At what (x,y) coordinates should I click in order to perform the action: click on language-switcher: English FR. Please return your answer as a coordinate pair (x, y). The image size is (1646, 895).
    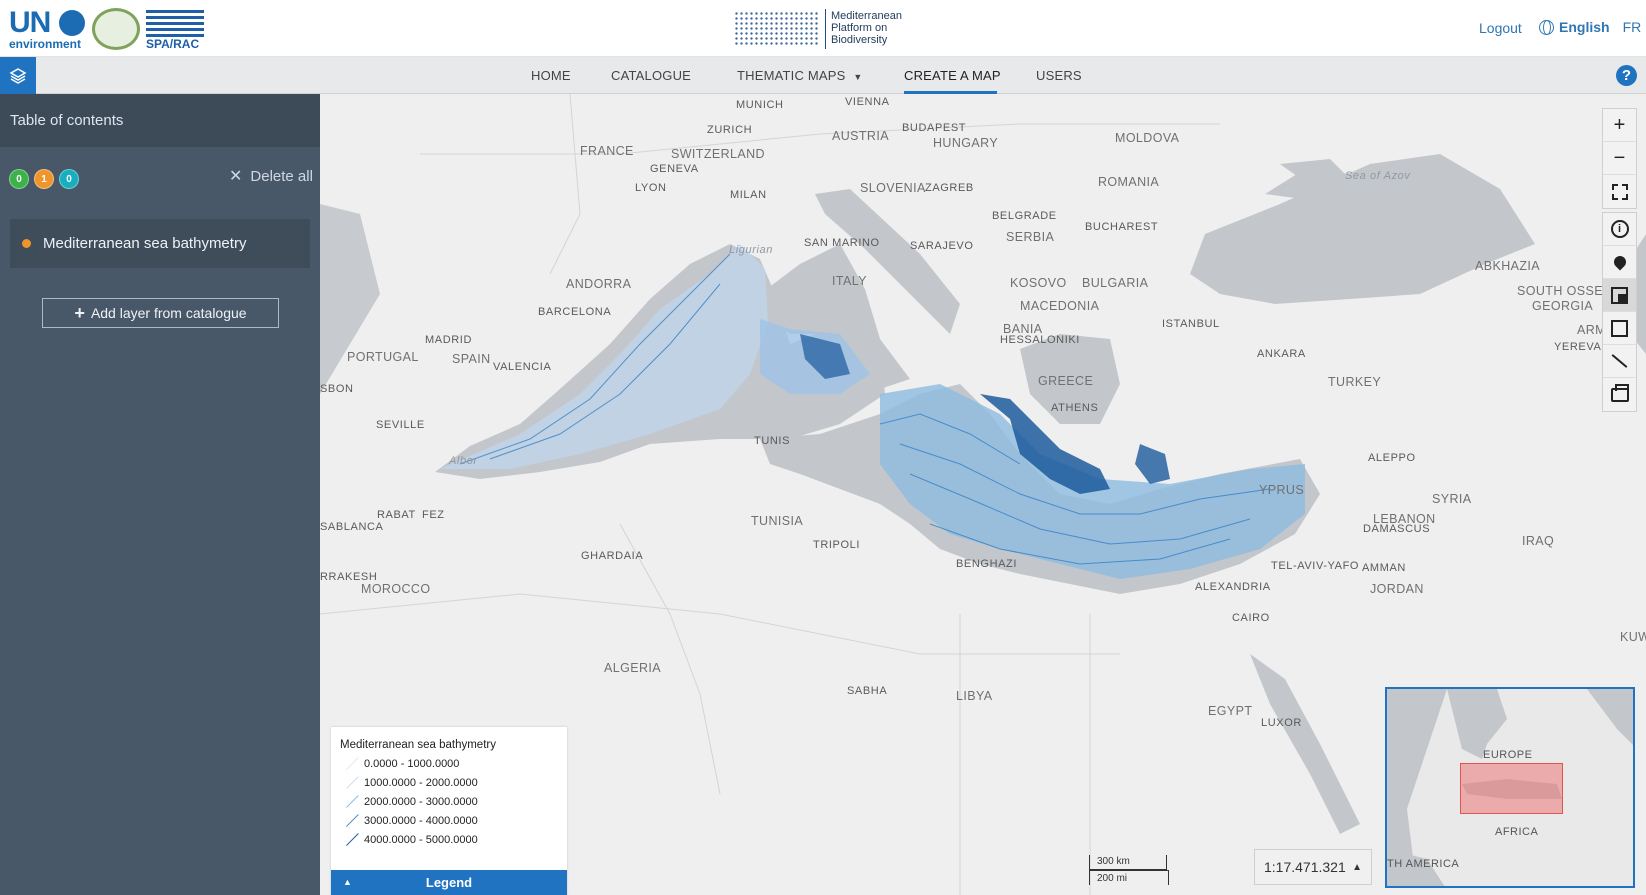
    Looking at the image, I should click on (1590, 27).